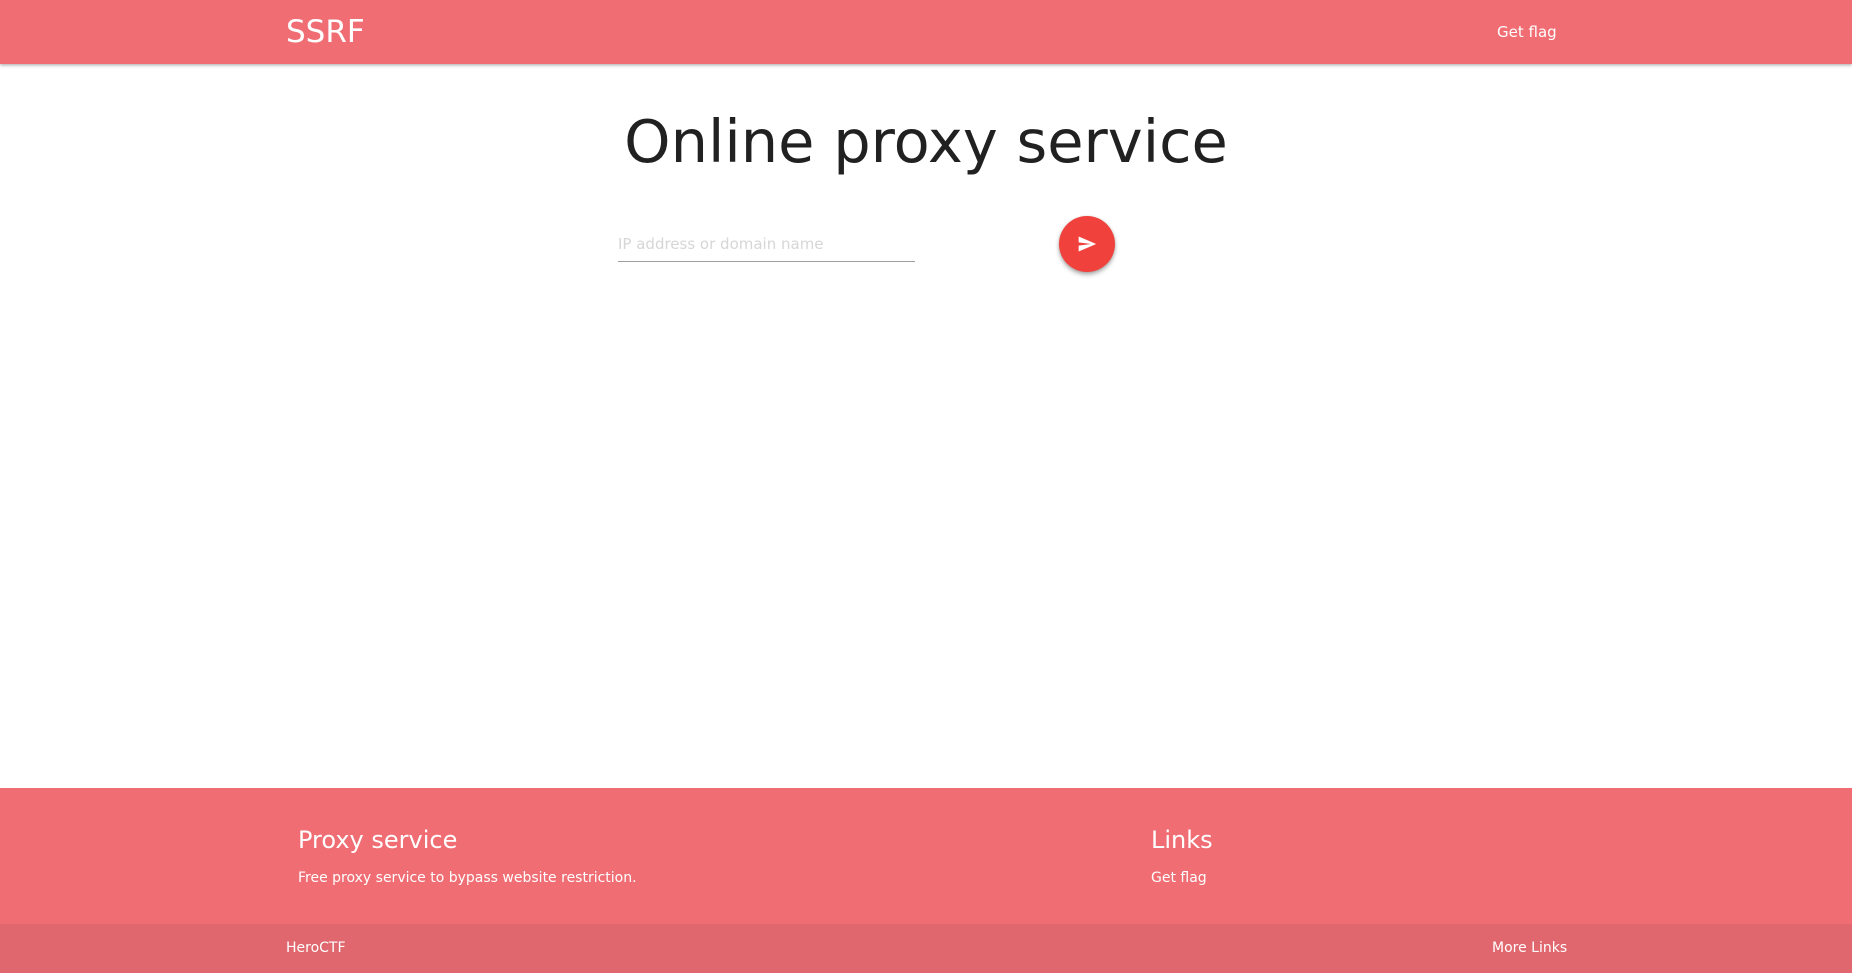  I want to click on footer-about-title: Proxy service, so click(378, 840).